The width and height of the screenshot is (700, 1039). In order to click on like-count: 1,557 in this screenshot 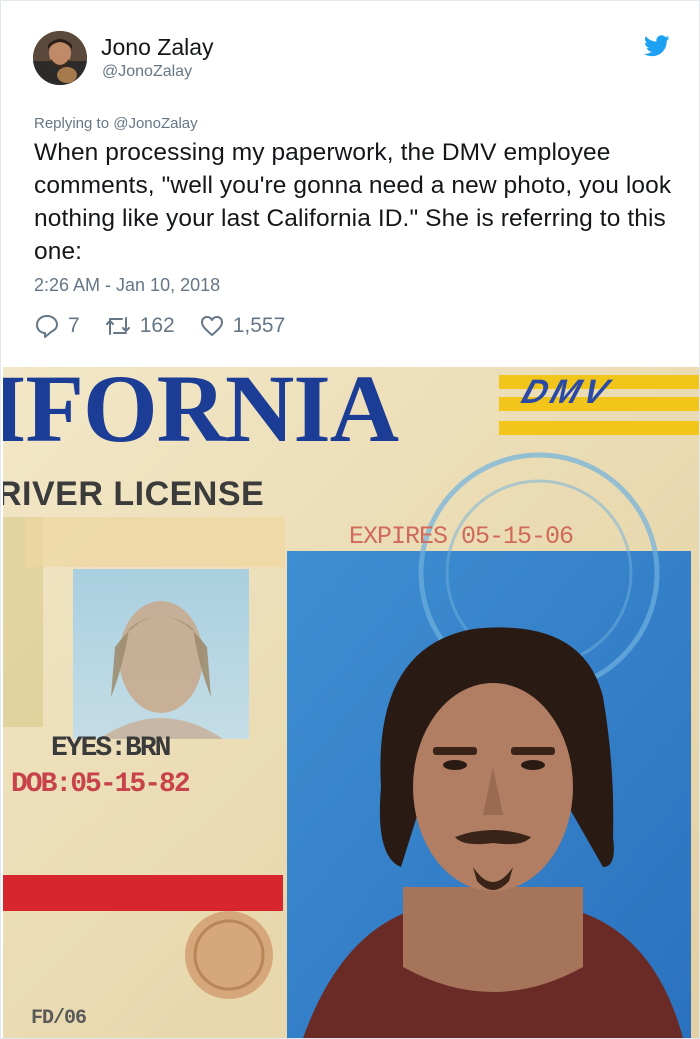, I will do `click(259, 325)`.